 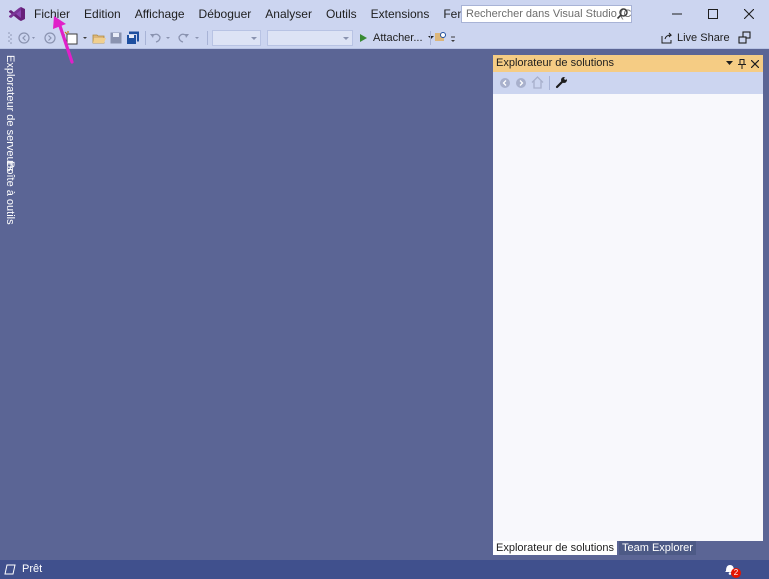 I want to click on open-folder-icon, so click(x=99, y=39).